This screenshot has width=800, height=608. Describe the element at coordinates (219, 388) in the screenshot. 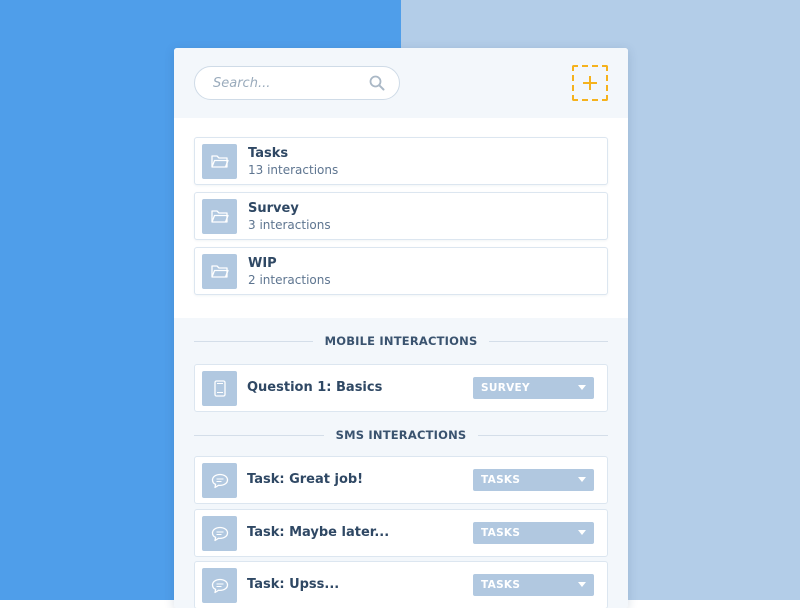

I see `mobile-phone-icon` at that location.